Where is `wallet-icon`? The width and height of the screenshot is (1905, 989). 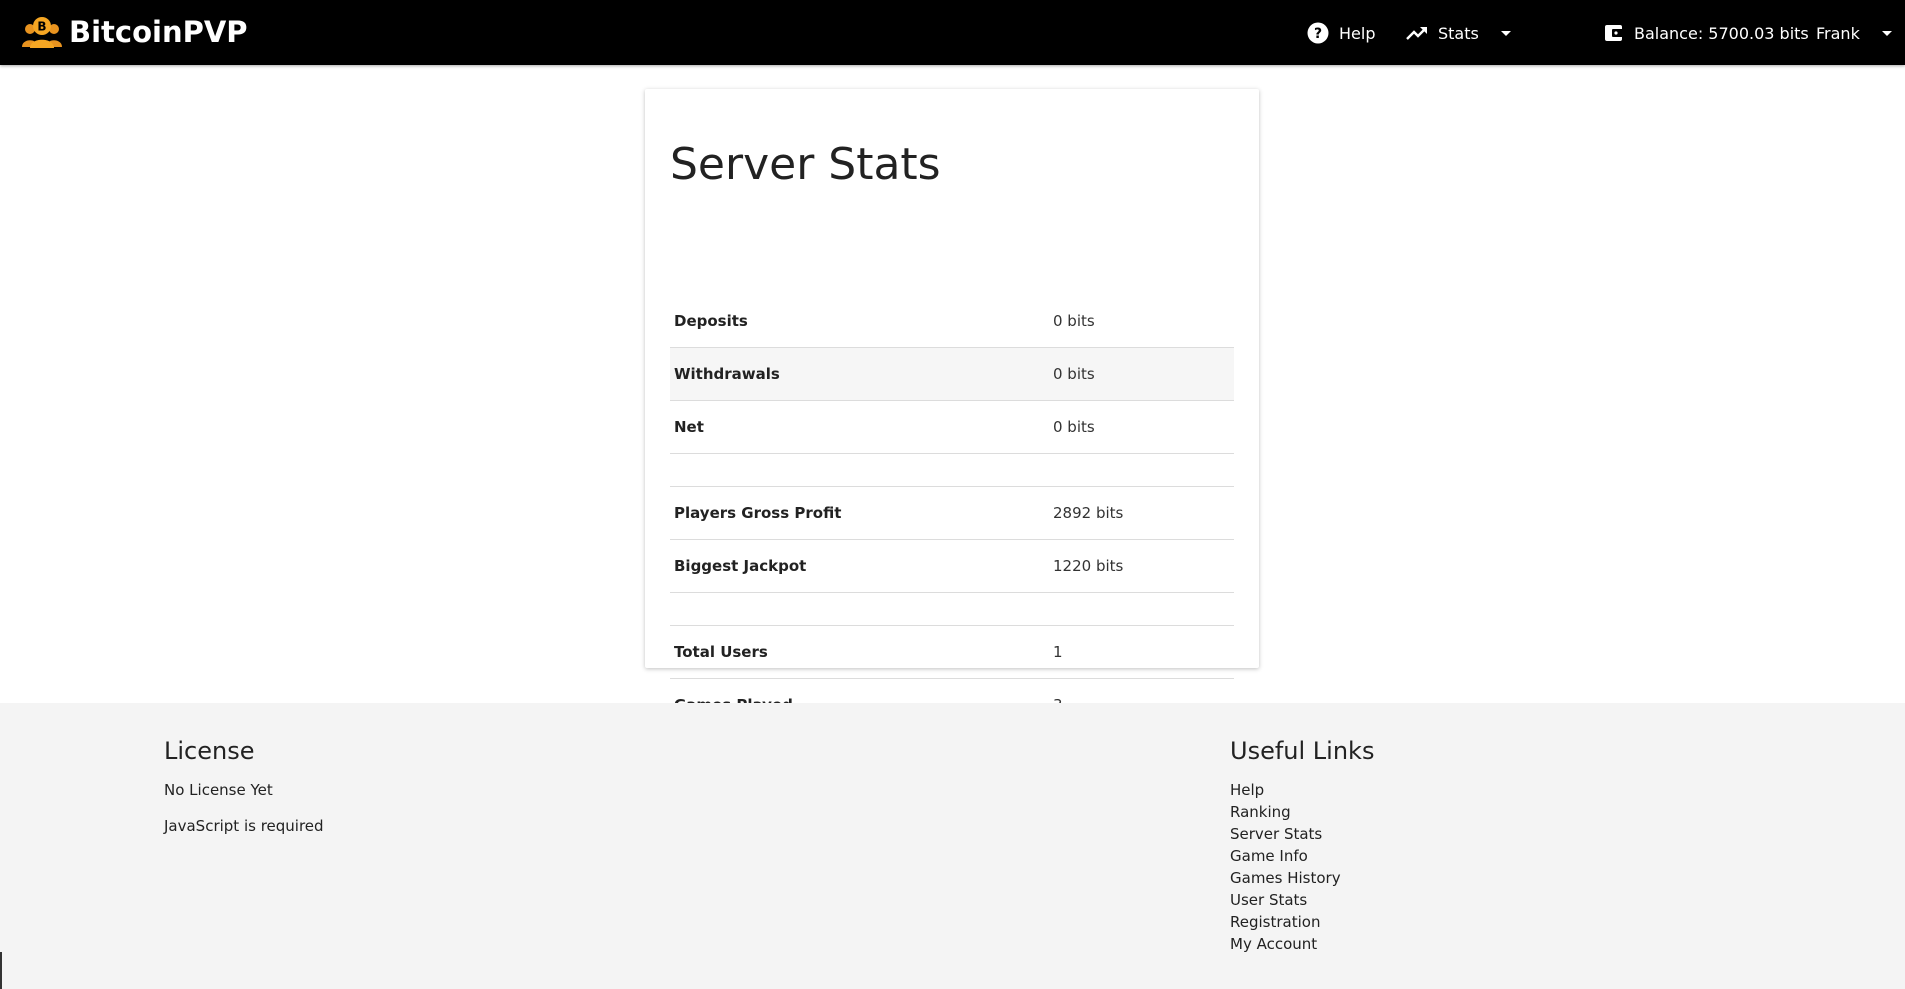
wallet-icon is located at coordinates (1614, 33).